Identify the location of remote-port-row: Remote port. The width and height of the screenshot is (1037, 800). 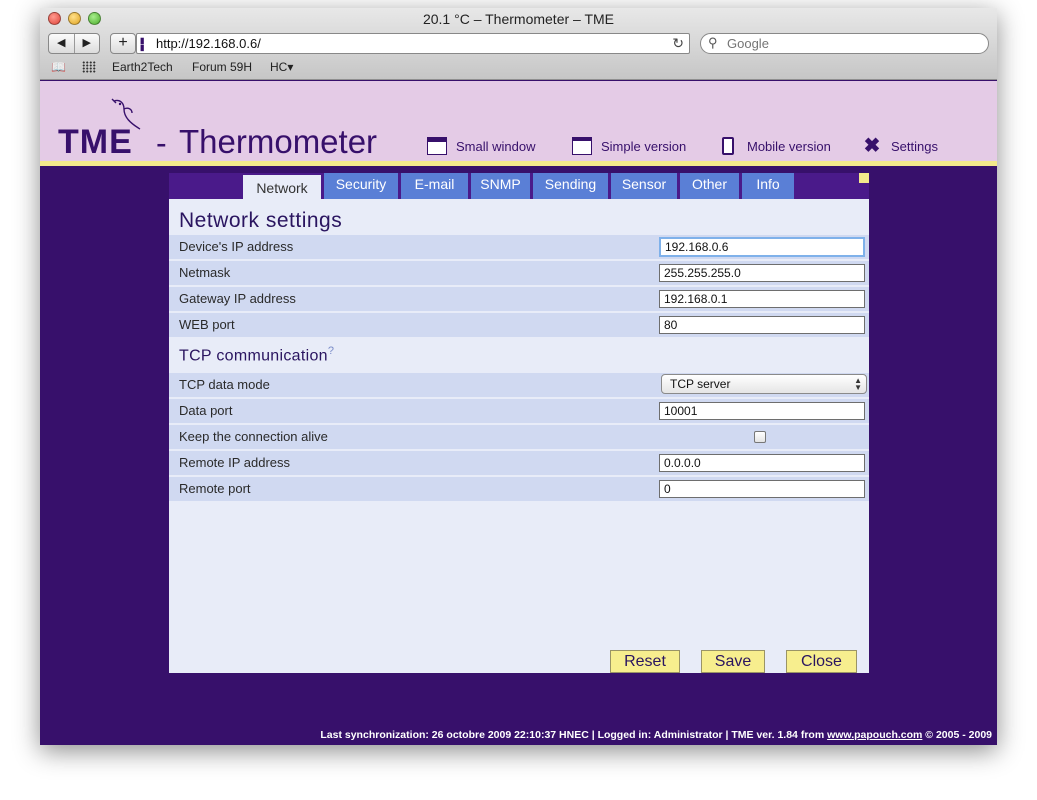
(519, 489).